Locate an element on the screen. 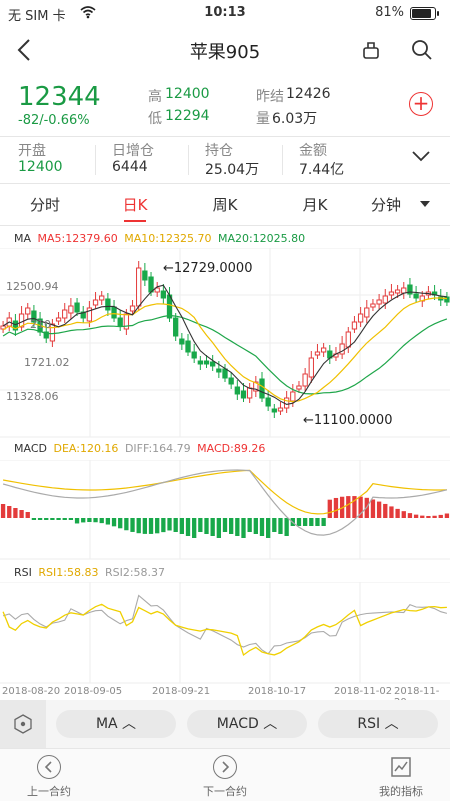 The width and height of the screenshot is (450, 801). tab-daily-k: 日K is located at coordinates (135, 208).